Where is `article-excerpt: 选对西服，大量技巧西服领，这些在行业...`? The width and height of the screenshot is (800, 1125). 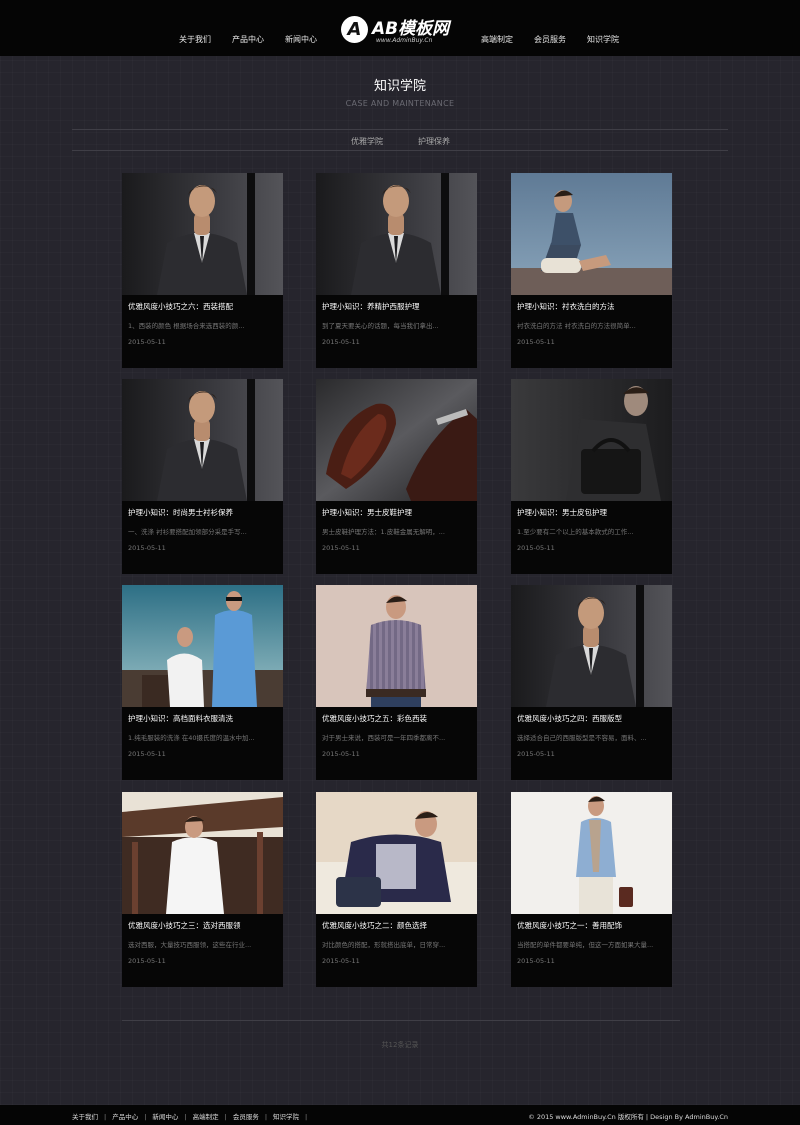 article-excerpt: 选对西服，大量技巧西服领，这些在行业... is located at coordinates (190, 945).